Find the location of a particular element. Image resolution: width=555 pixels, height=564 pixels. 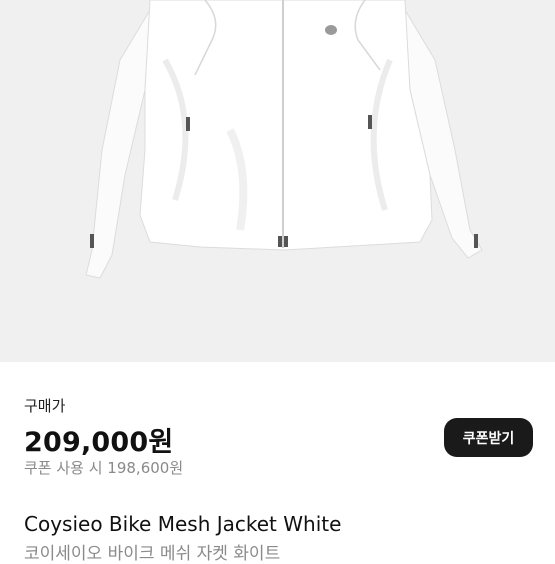

coupon-price: 쿠폰 사용 시 198,600원 is located at coordinates (104, 468).